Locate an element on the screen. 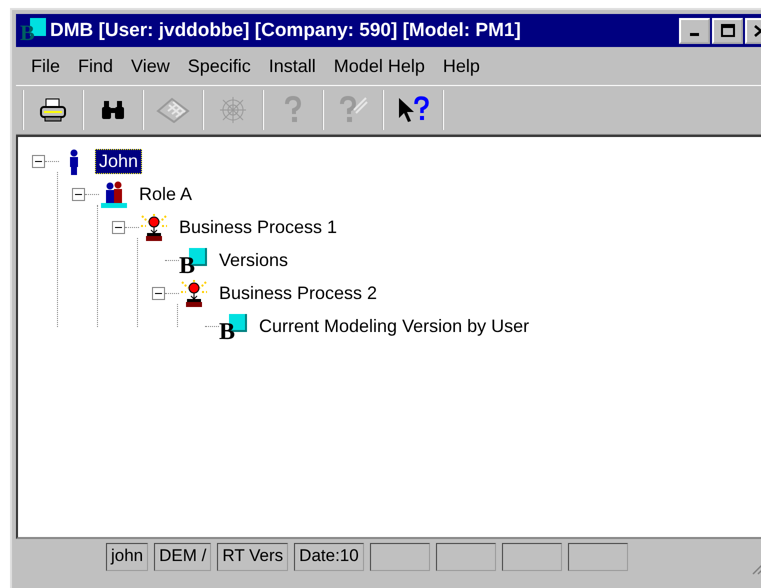 The width and height of the screenshot is (761, 588). tree-item: Business Process 1 is located at coordinates (258, 227).